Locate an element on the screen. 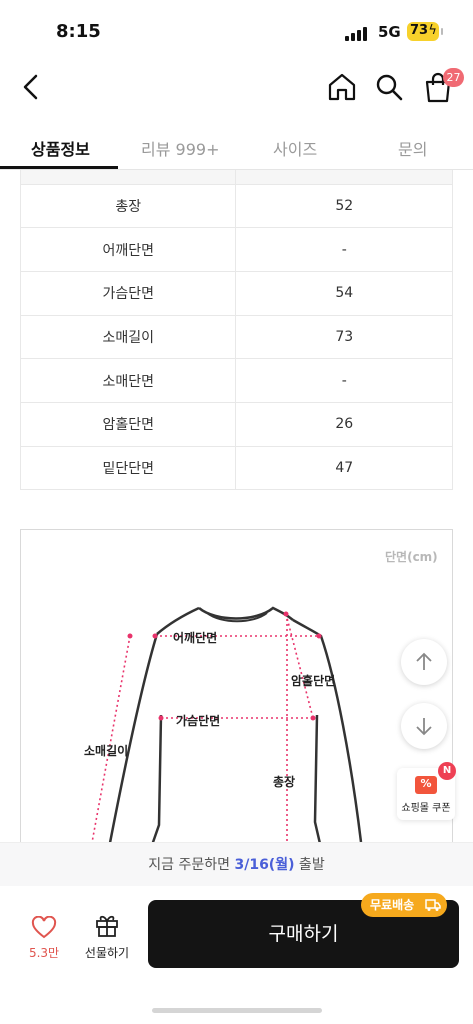 This screenshot has width=473, height=1024. table-header-row is located at coordinates (236, 177).